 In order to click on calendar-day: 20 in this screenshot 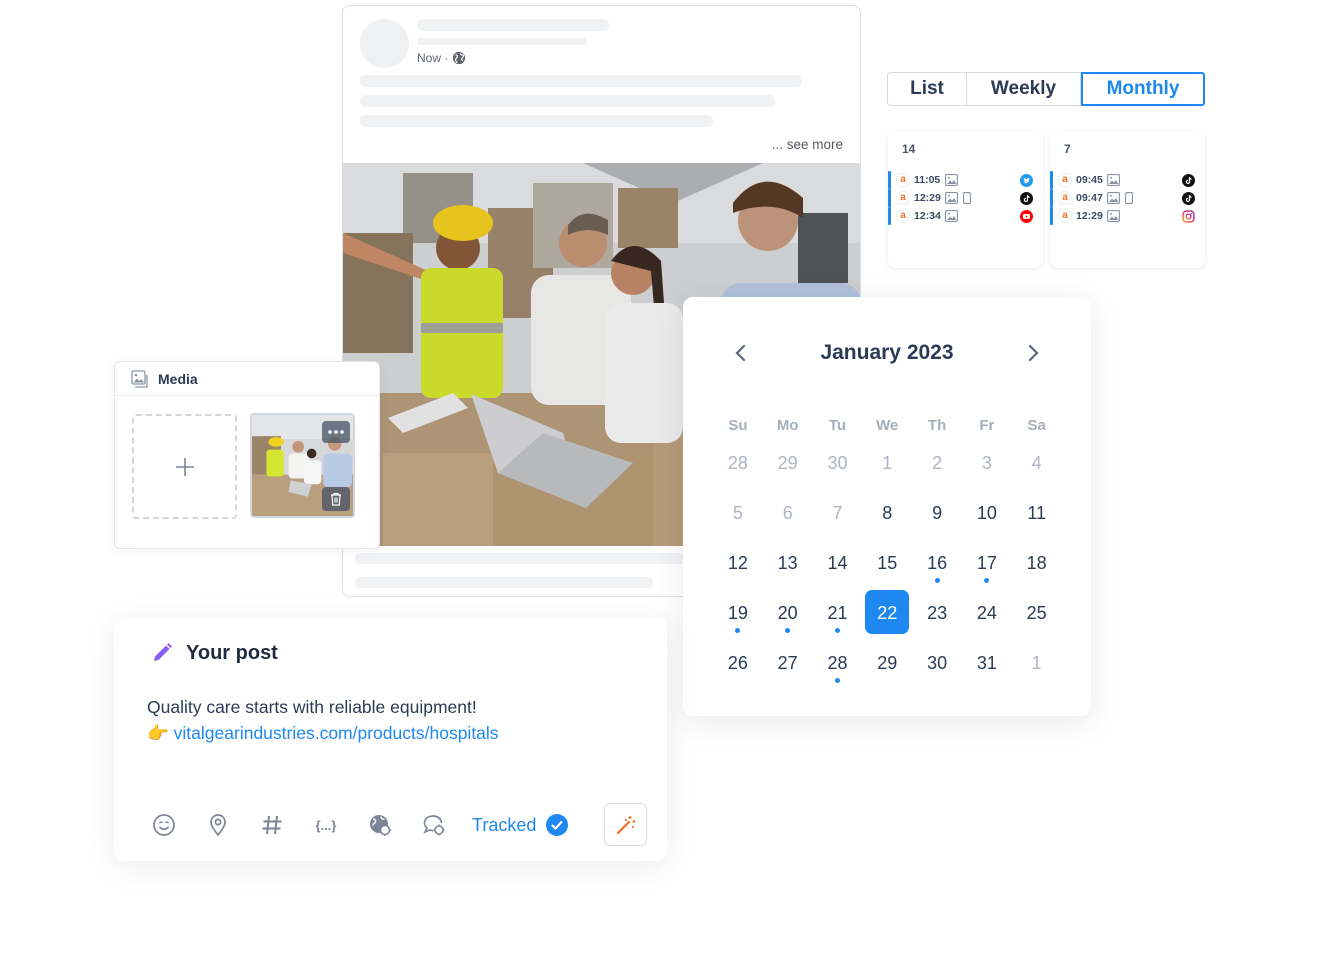, I will do `click(788, 624)`.